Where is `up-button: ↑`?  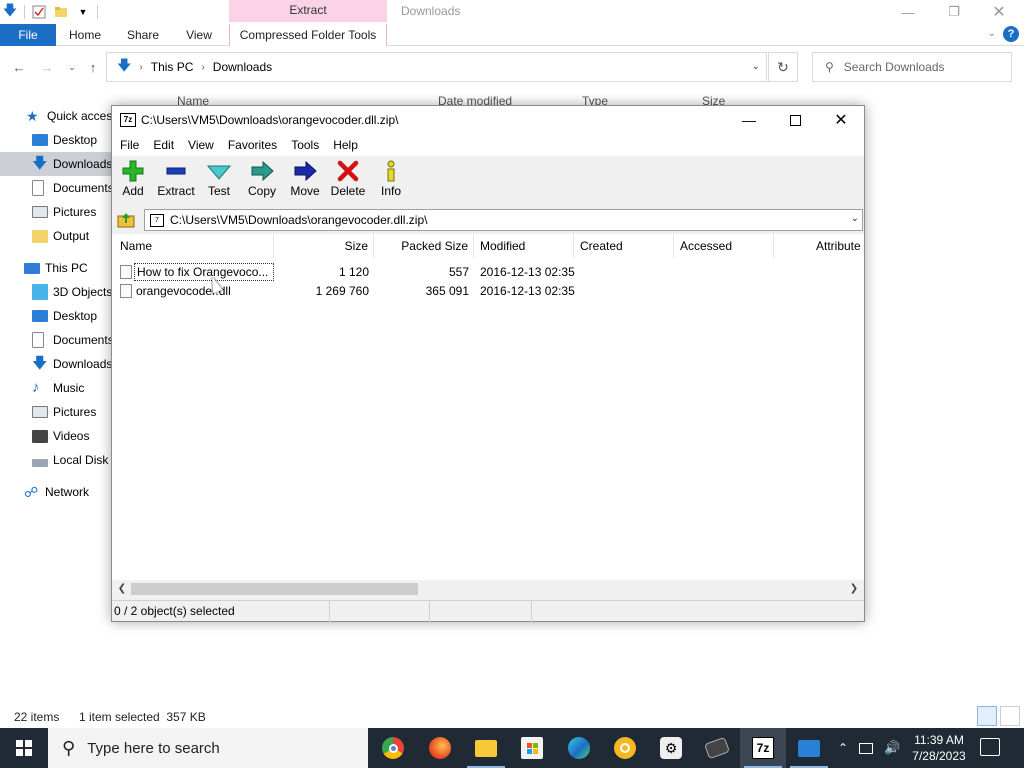 up-button: ↑ is located at coordinates (93, 67).